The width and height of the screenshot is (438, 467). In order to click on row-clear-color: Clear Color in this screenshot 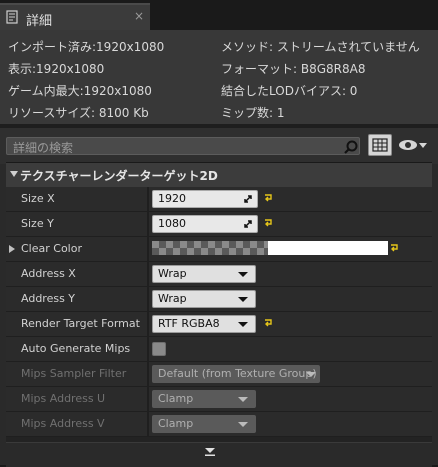, I will do `click(219, 249)`.